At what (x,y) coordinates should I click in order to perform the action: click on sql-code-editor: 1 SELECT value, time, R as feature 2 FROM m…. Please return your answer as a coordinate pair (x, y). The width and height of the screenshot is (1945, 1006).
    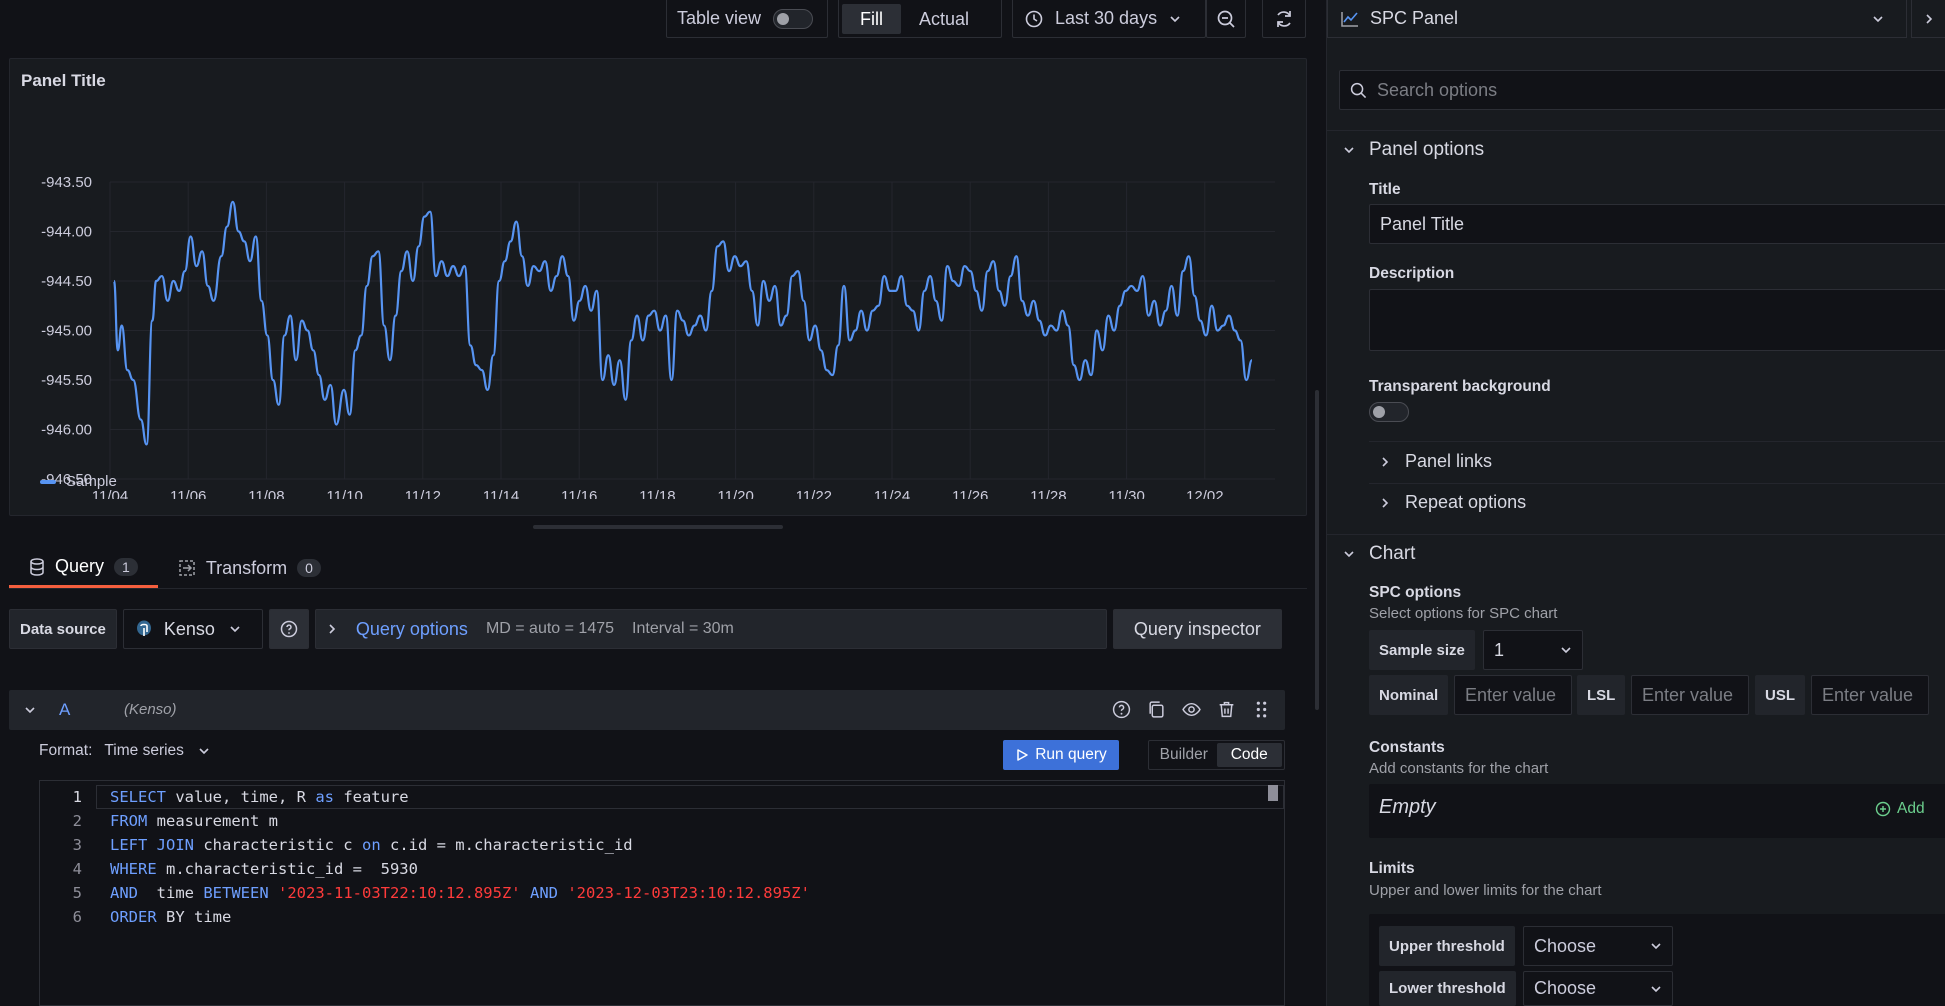
    Looking at the image, I should click on (662, 893).